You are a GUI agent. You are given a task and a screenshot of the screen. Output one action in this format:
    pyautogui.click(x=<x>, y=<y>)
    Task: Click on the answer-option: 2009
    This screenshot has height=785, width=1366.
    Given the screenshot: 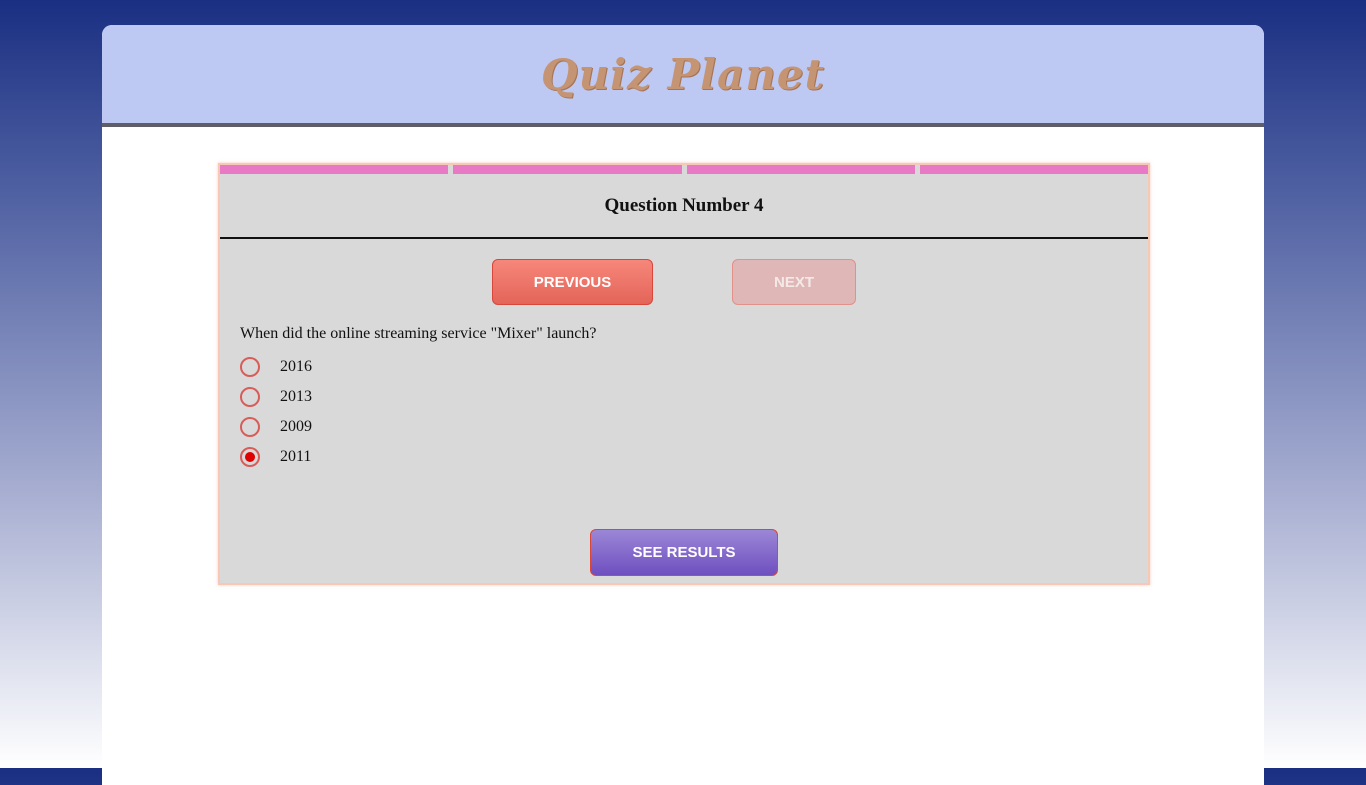 What is the action you would take?
    pyautogui.click(x=276, y=427)
    